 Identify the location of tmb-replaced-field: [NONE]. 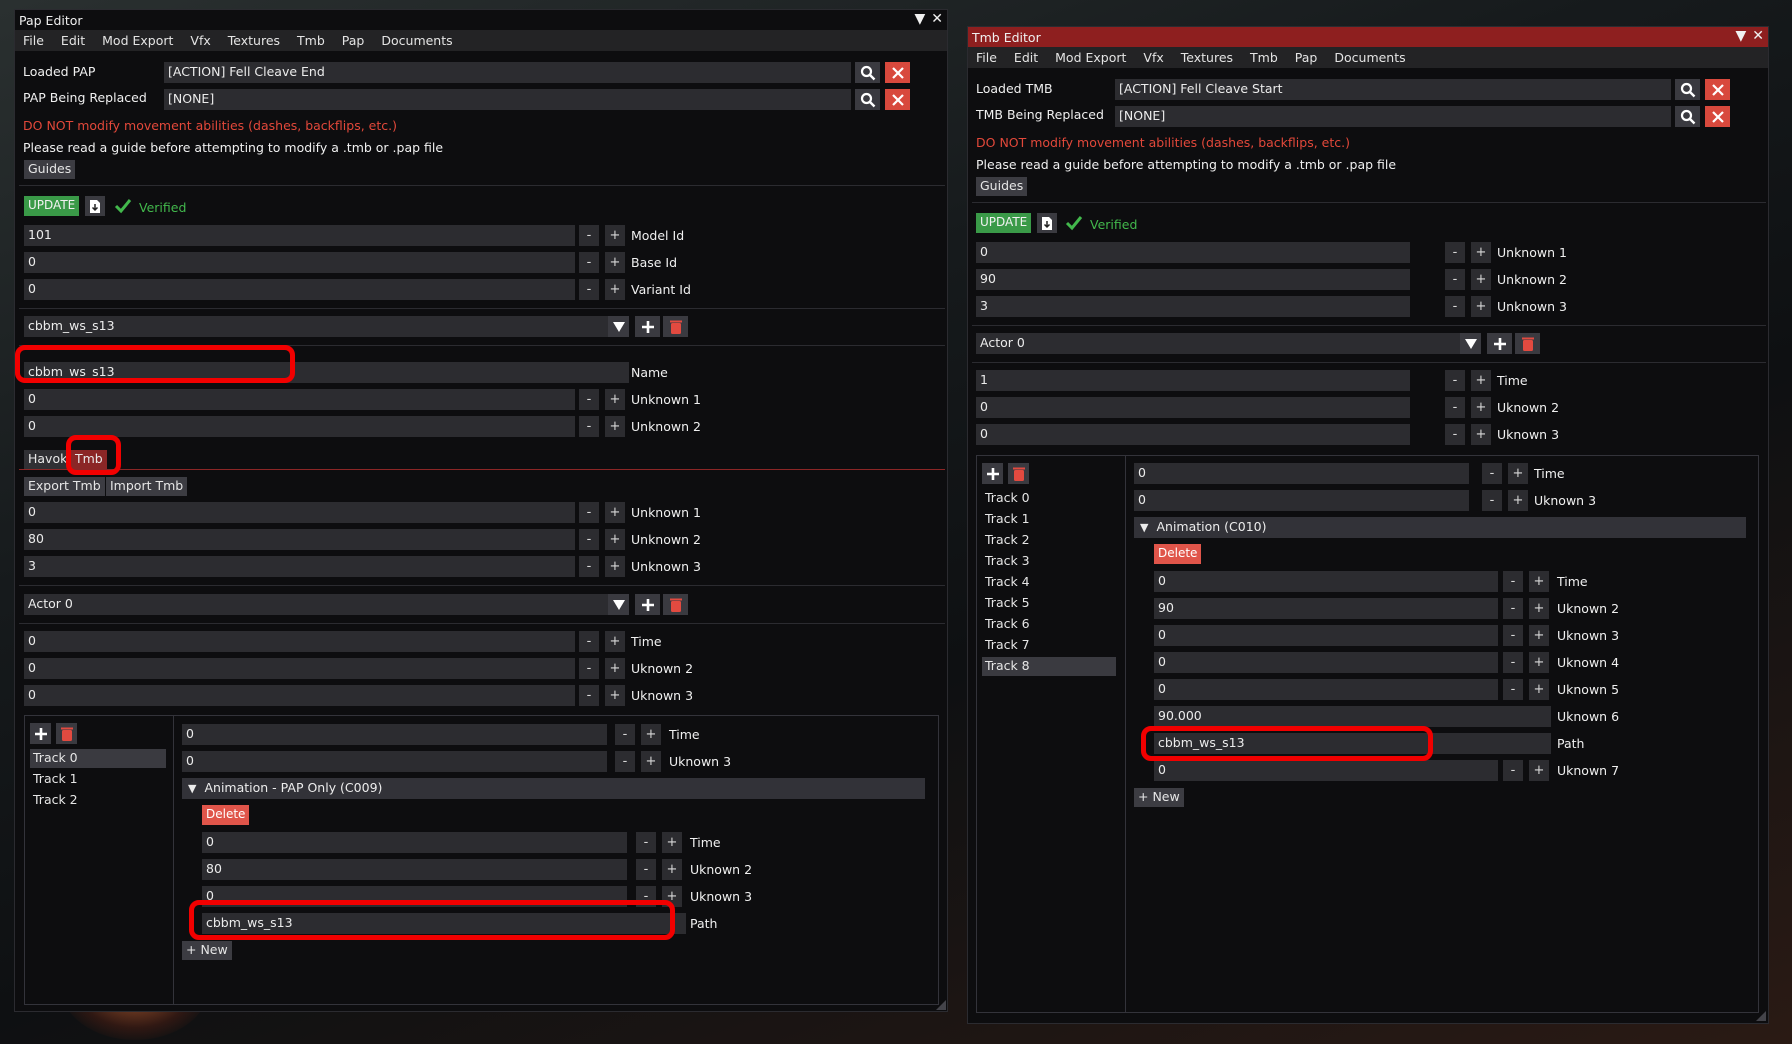
(1393, 116).